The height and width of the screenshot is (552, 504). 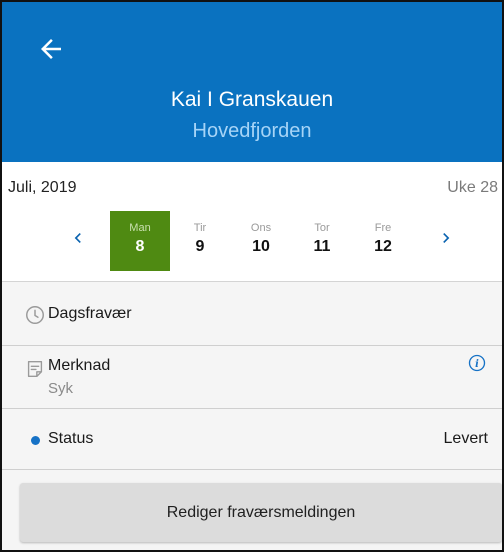 I want to click on day-friday: Fre 12, so click(x=383, y=241).